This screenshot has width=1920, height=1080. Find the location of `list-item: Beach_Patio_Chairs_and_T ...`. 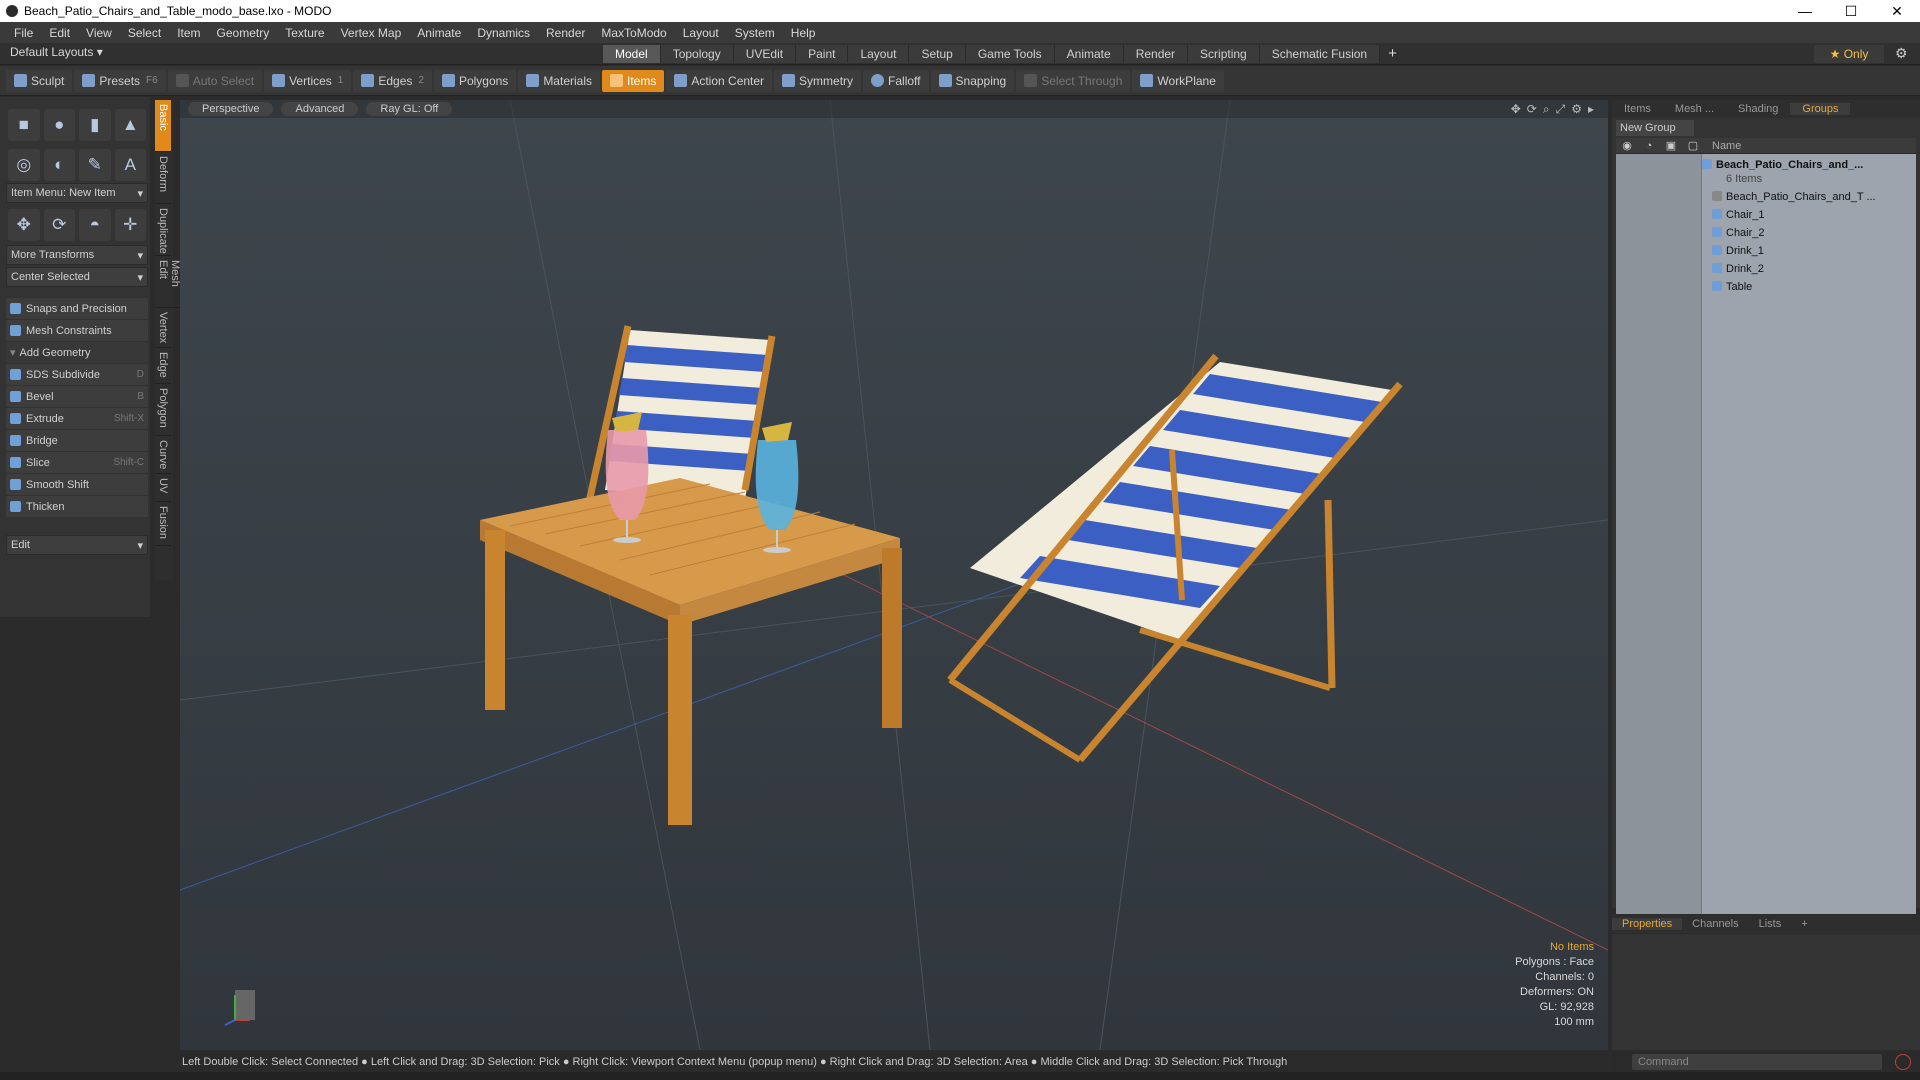

list-item: Beach_Patio_Chairs_and_T ... is located at coordinates (1794, 197).